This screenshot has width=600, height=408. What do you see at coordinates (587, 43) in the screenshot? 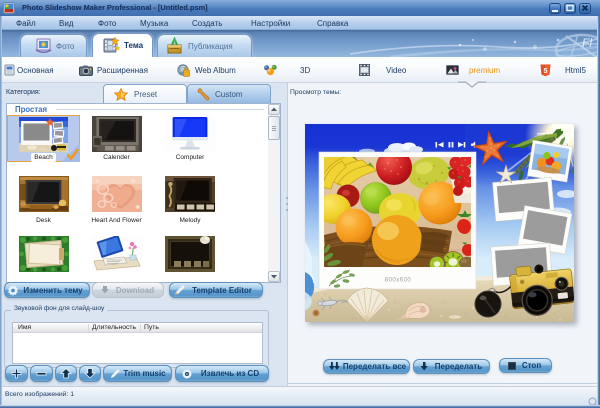
I see `svg-text: Fl` at bounding box center [587, 43].